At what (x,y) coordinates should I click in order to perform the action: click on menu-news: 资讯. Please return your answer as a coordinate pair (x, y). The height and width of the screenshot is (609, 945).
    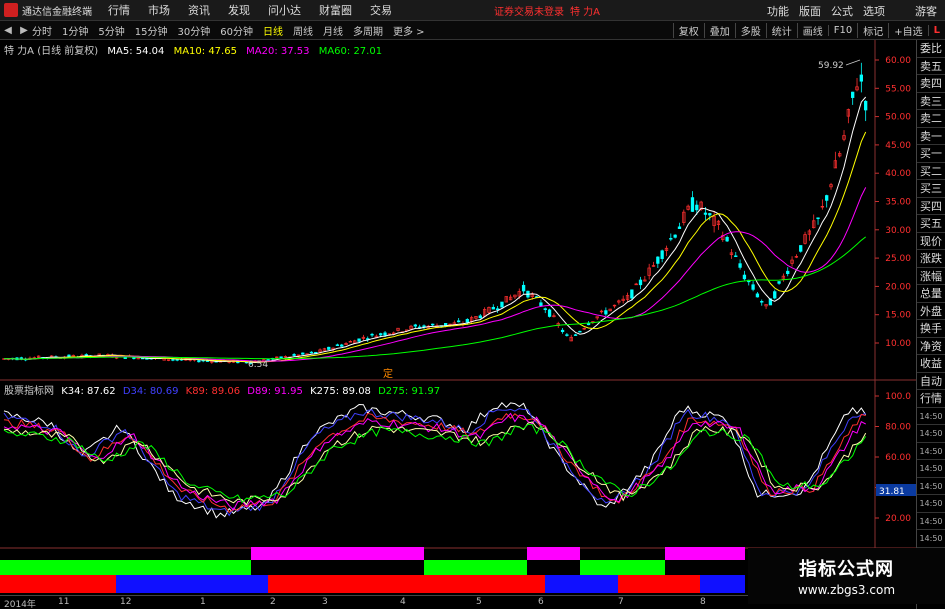
    Looking at the image, I should click on (199, 10).